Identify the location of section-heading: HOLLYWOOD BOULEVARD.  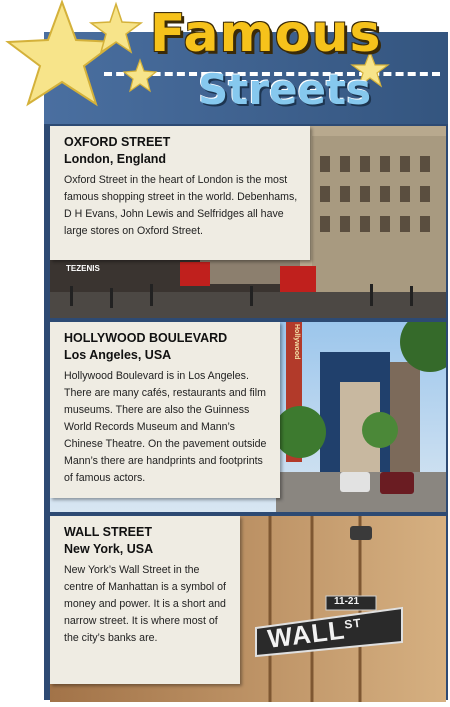
(146, 338).